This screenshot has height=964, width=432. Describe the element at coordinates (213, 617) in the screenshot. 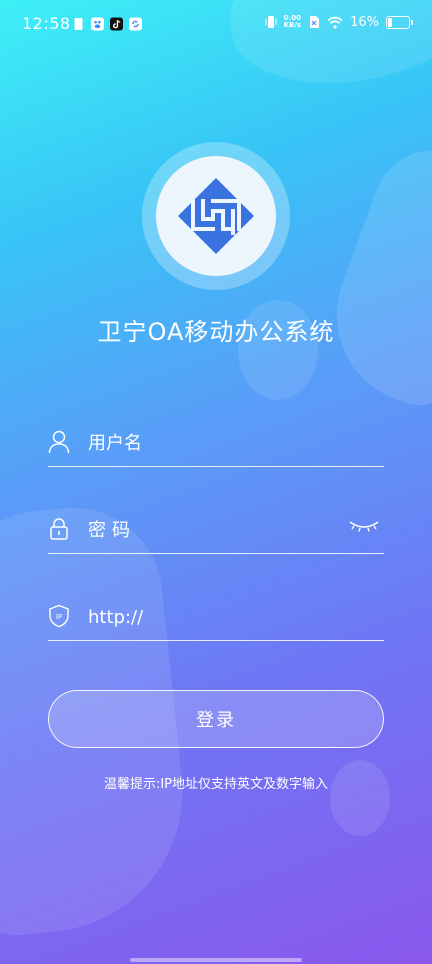

I see `ip-input` at that location.